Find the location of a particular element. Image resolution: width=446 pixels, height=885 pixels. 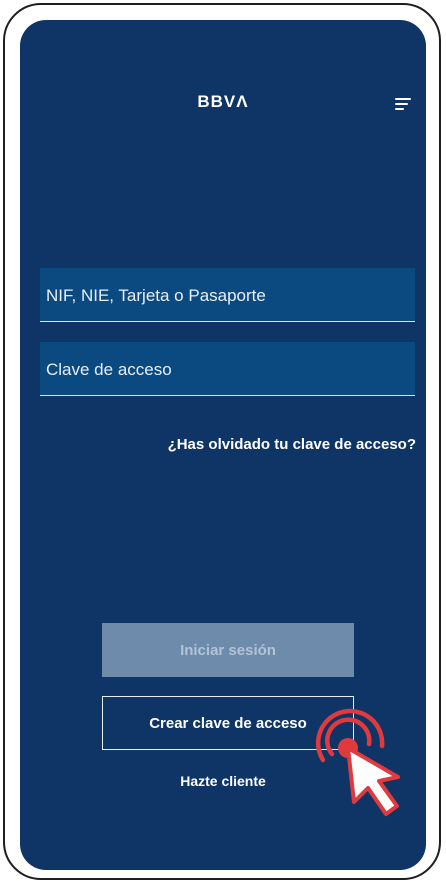

user-id-placeholder: NIF, NIE, Tarjeta o Pasaporte is located at coordinates (156, 295).